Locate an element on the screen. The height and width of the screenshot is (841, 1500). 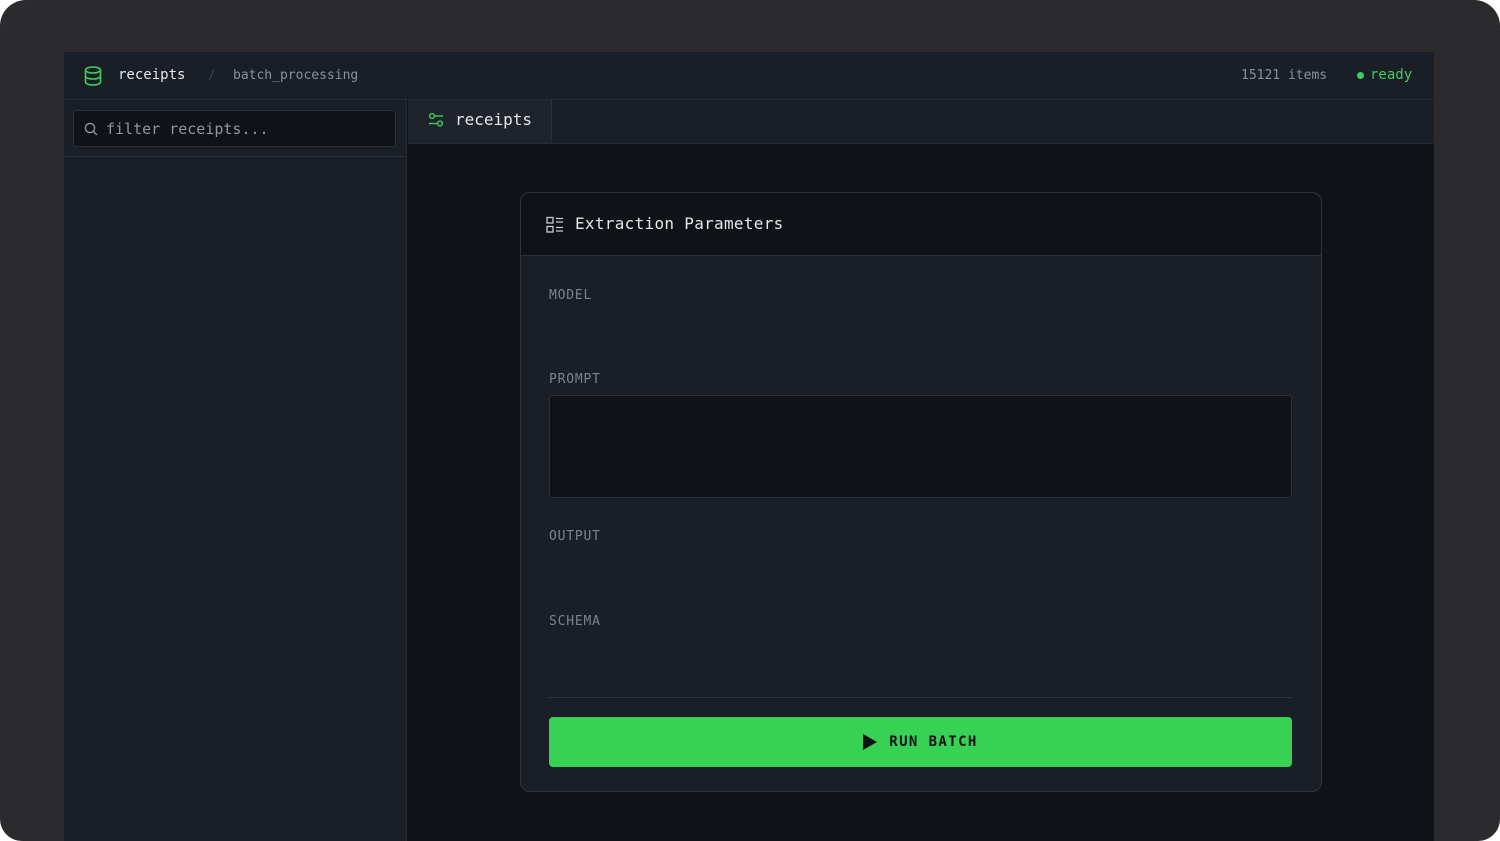
search-box is located at coordinates (234, 128).